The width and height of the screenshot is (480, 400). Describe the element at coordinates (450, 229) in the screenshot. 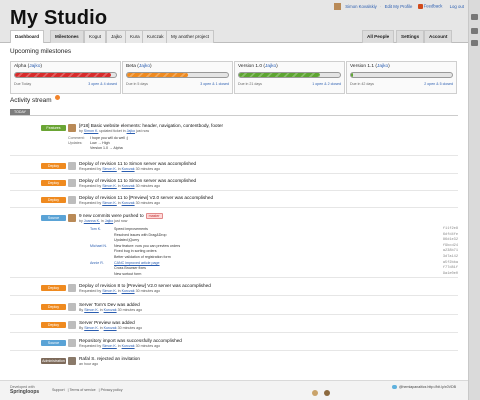

I see `commit-hash-link: f11f2e8` at that location.